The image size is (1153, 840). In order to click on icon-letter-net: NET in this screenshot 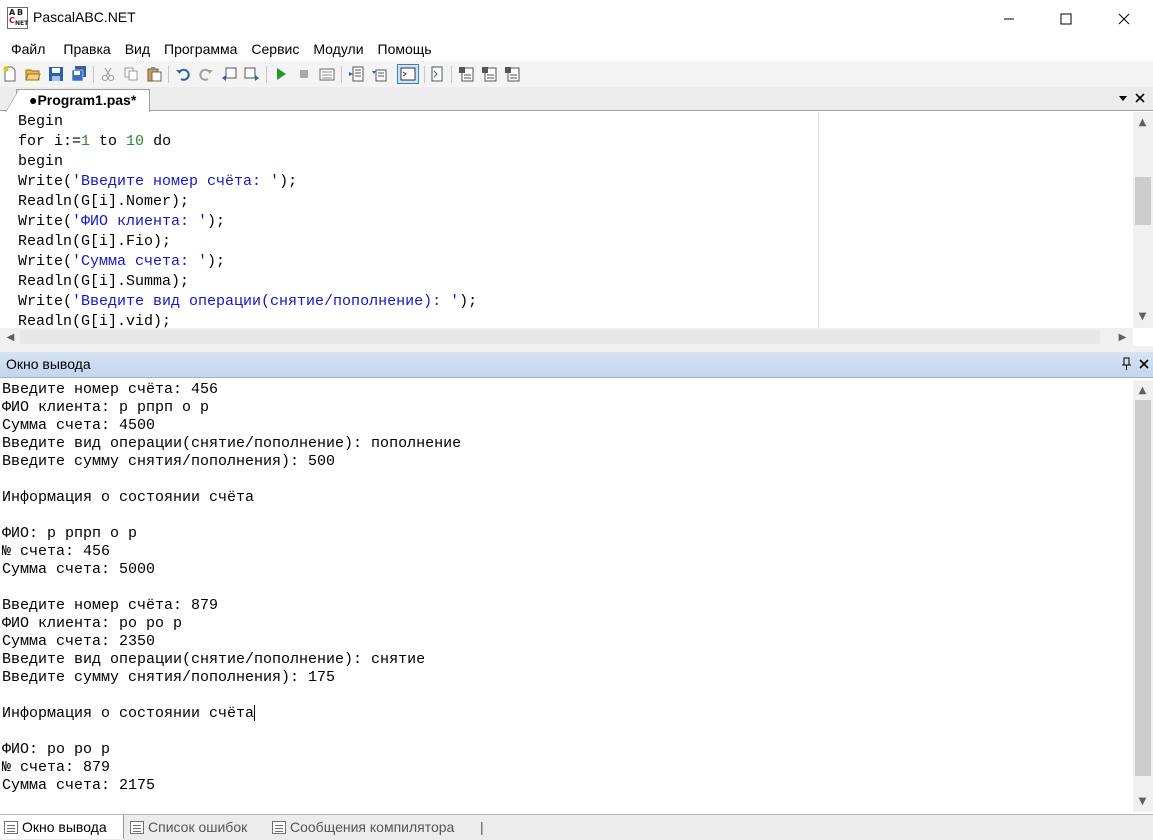, I will do `click(22, 23)`.